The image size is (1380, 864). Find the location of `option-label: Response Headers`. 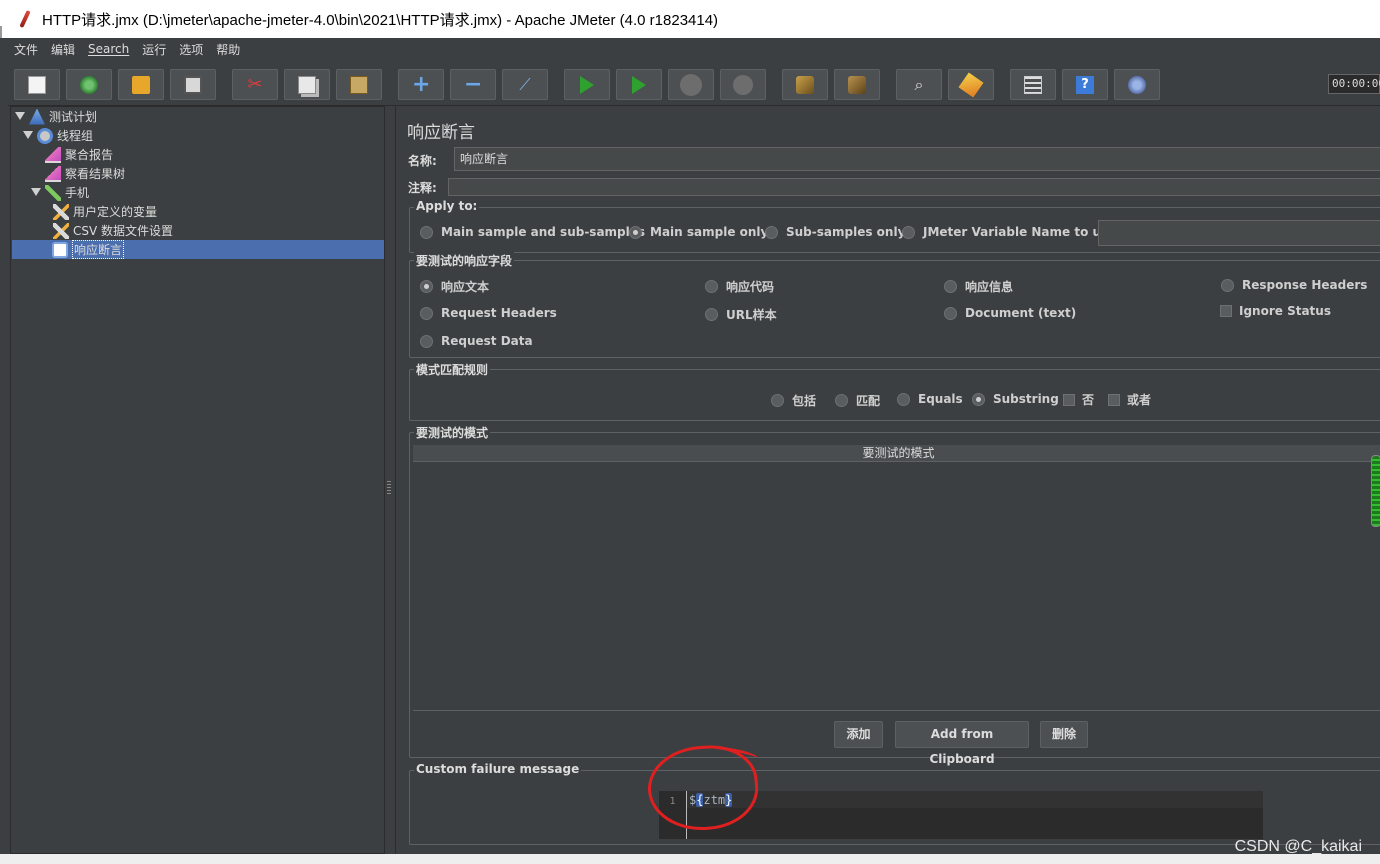

option-label: Response Headers is located at coordinates (1305, 285).